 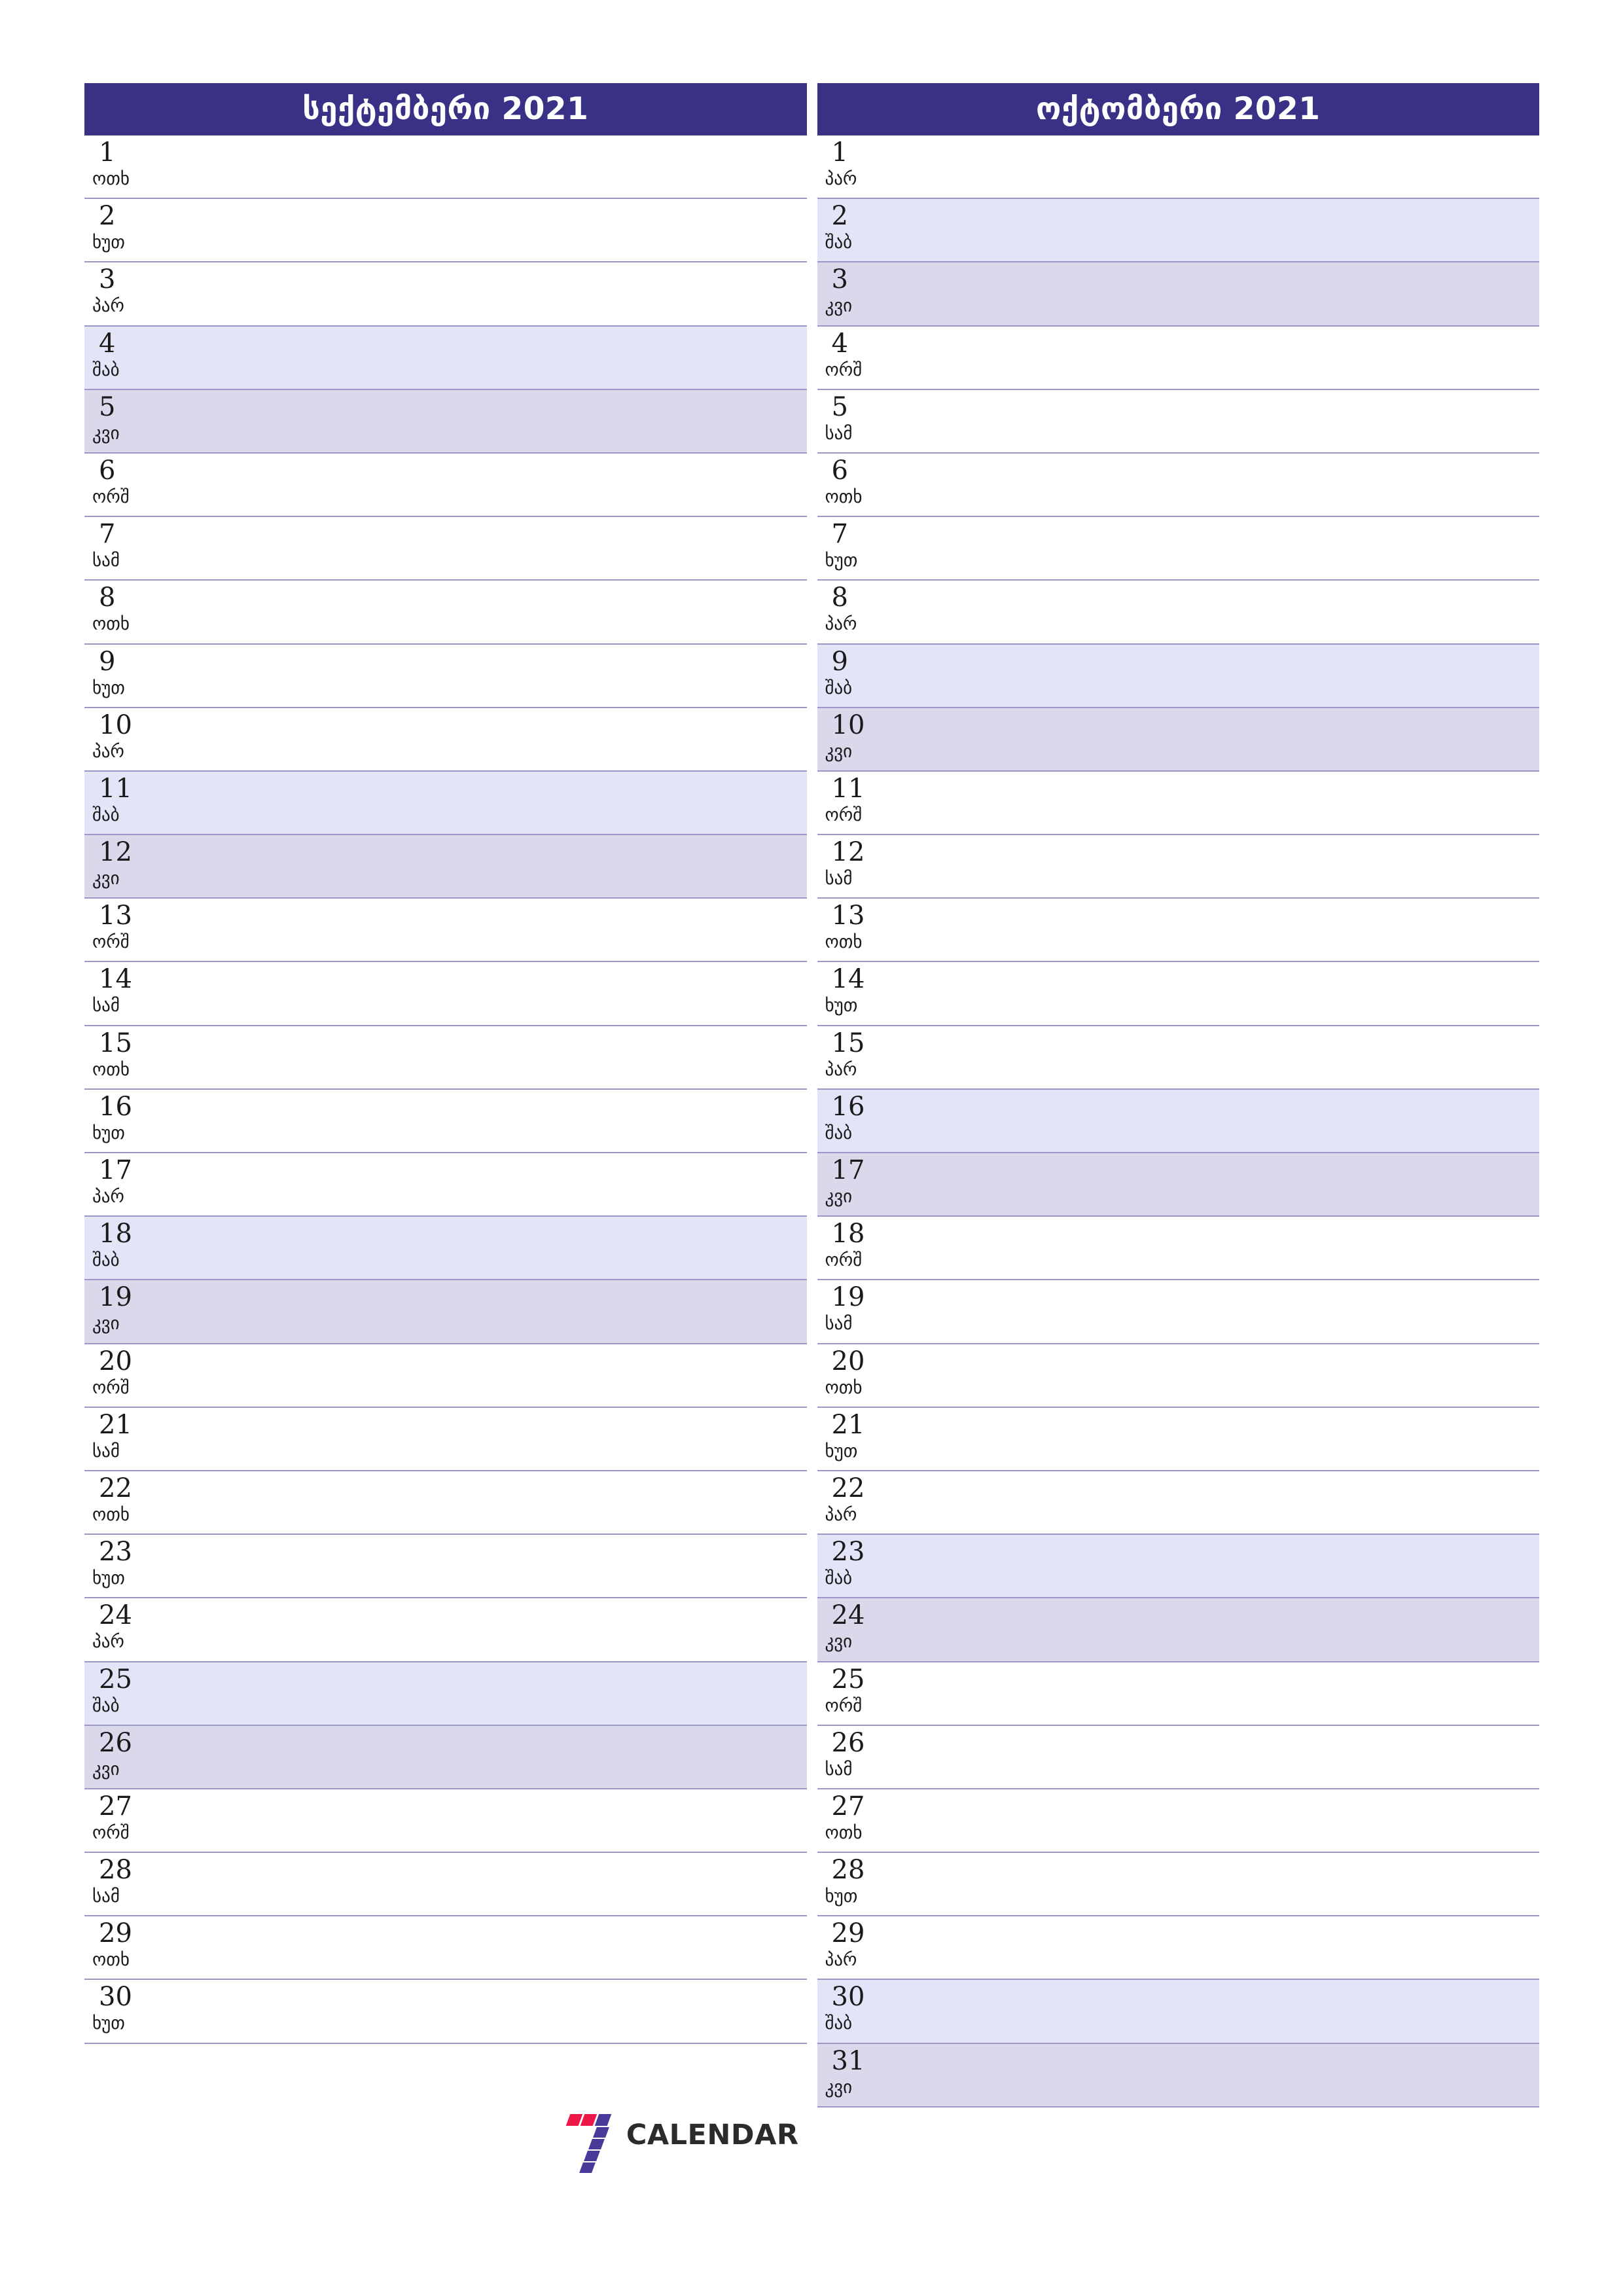 What do you see at coordinates (445, 421) in the screenshot?
I see `day-row: 5 კვი` at bounding box center [445, 421].